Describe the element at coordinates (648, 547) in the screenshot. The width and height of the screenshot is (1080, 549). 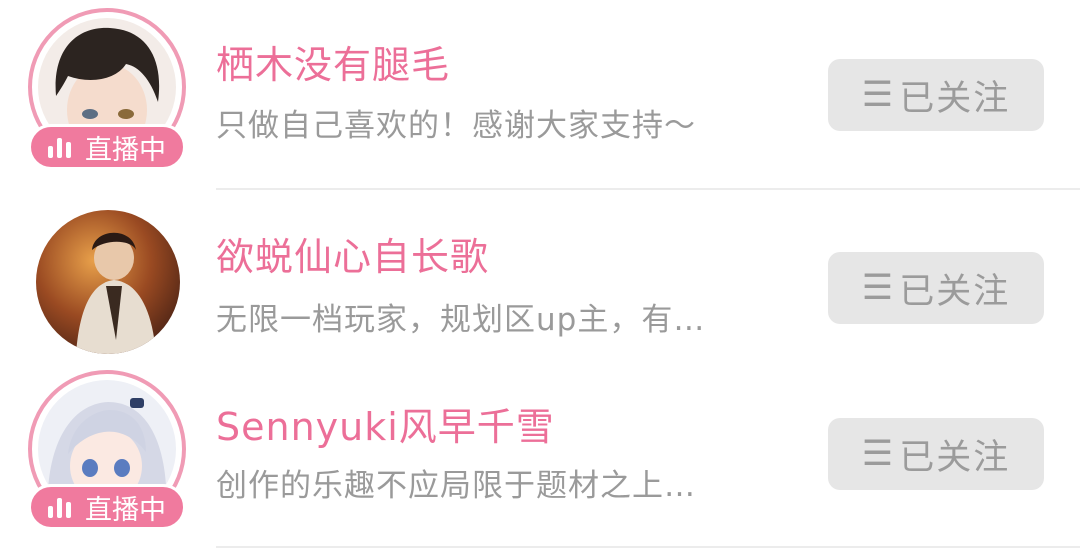
I see `divider` at that location.